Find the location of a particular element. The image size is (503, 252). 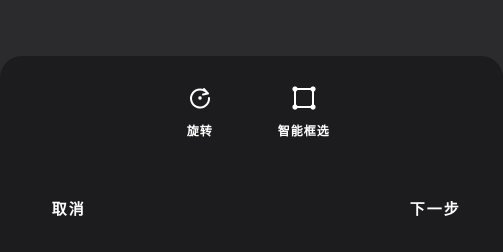

rotate-button: 旋转 is located at coordinates (200, 111).